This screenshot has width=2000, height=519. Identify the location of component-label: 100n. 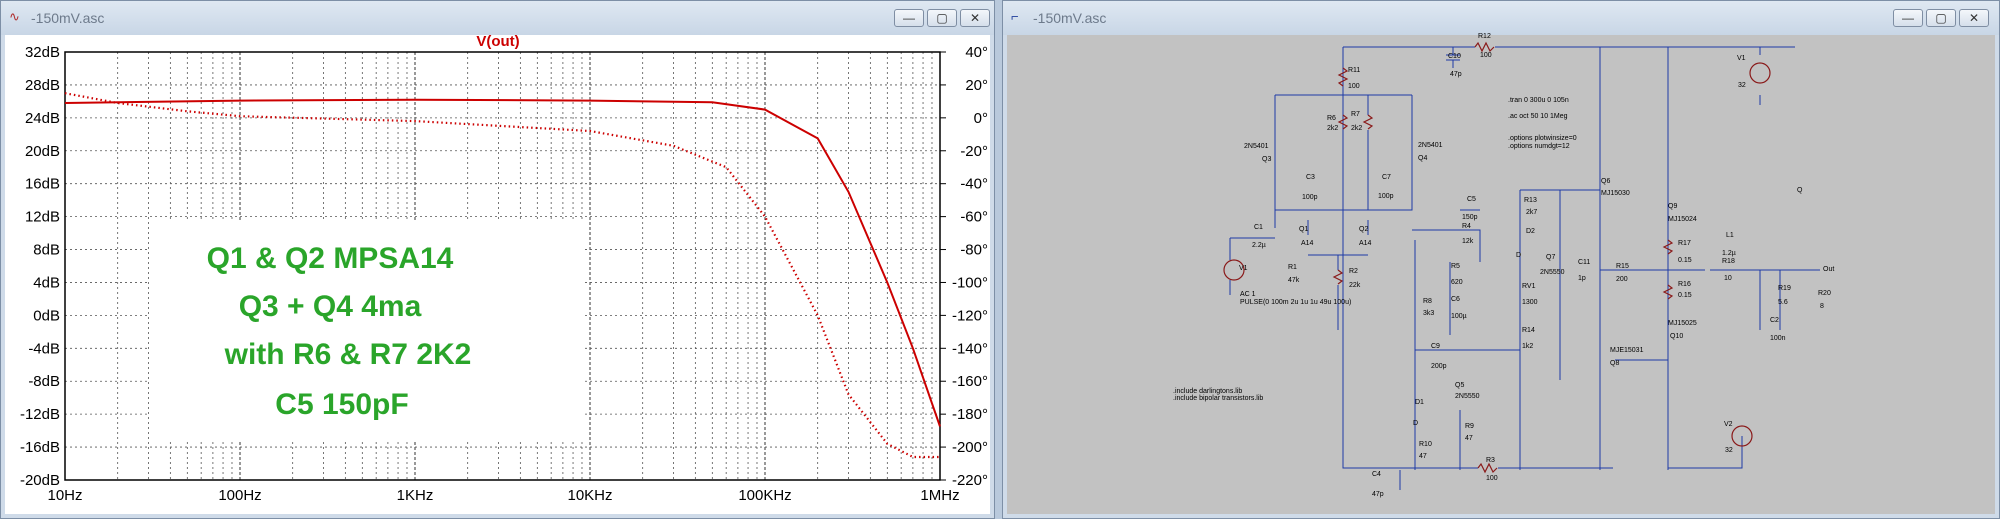
(1778, 338).